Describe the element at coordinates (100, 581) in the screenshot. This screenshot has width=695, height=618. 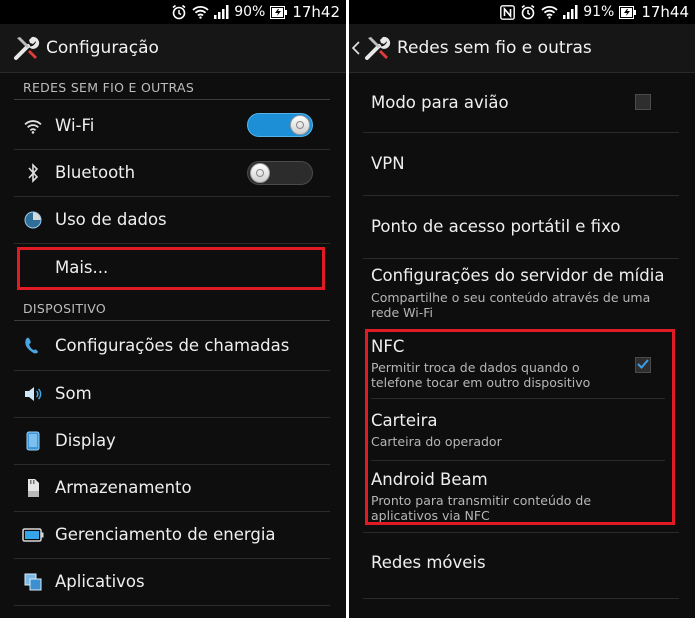
I see `apps-label: Aplicativos` at that location.